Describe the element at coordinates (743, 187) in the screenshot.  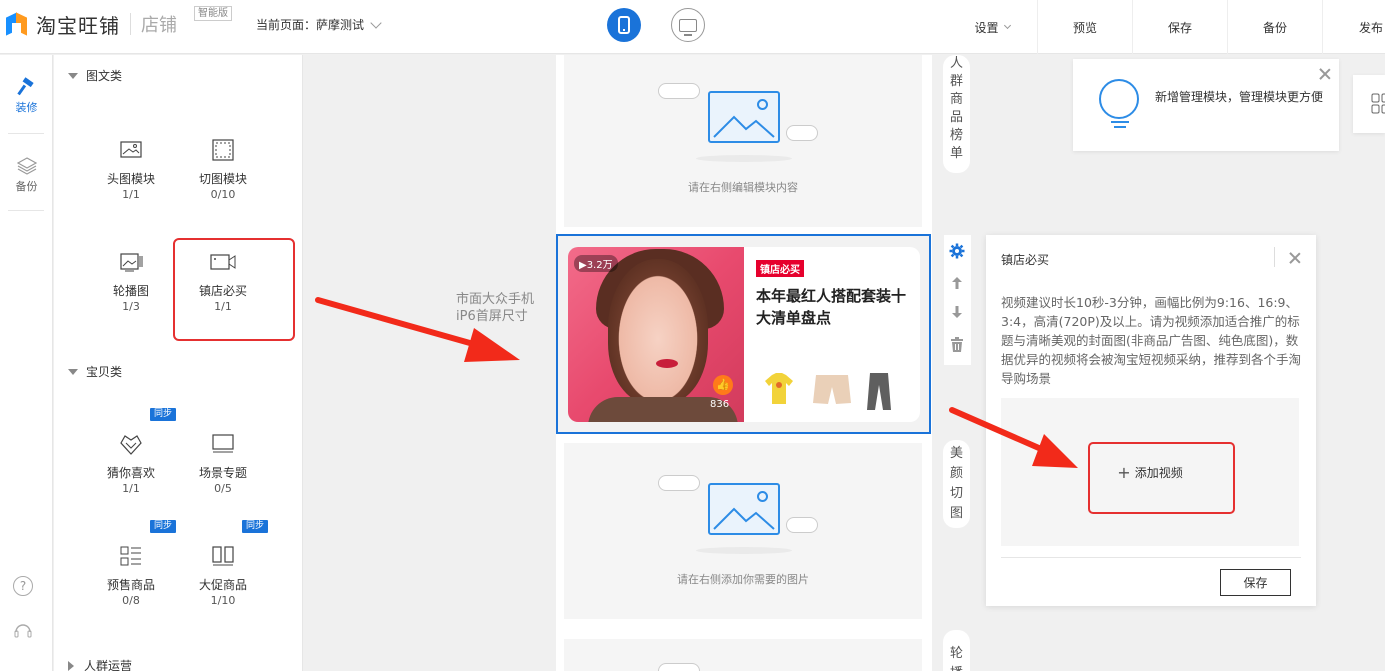
I see `placeholder-text: 请在右侧编辑模块内容` at that location.